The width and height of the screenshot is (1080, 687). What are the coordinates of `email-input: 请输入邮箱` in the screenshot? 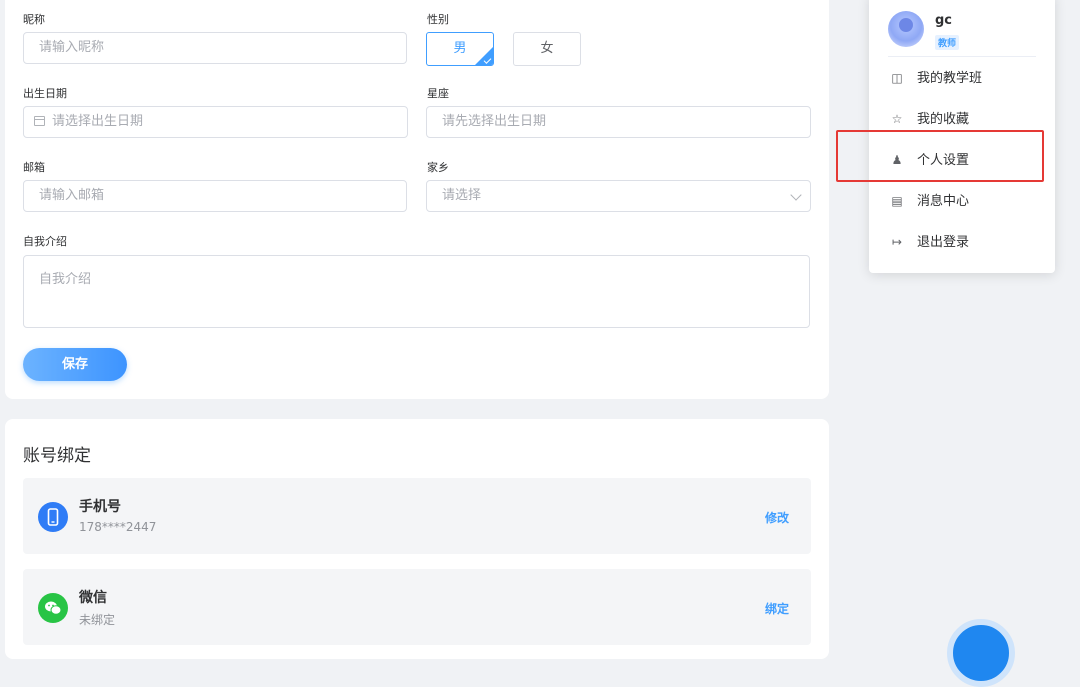 It's located at (215, 196).